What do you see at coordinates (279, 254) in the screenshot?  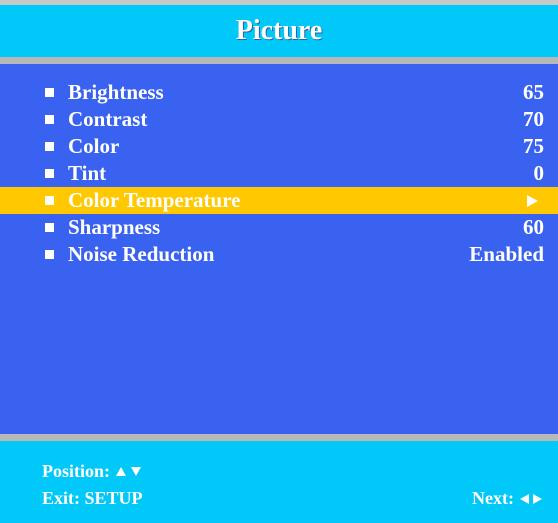 I see `menu-item-noise-reduction: Noise Reduction Enabled` at bounding box center [279, 254].